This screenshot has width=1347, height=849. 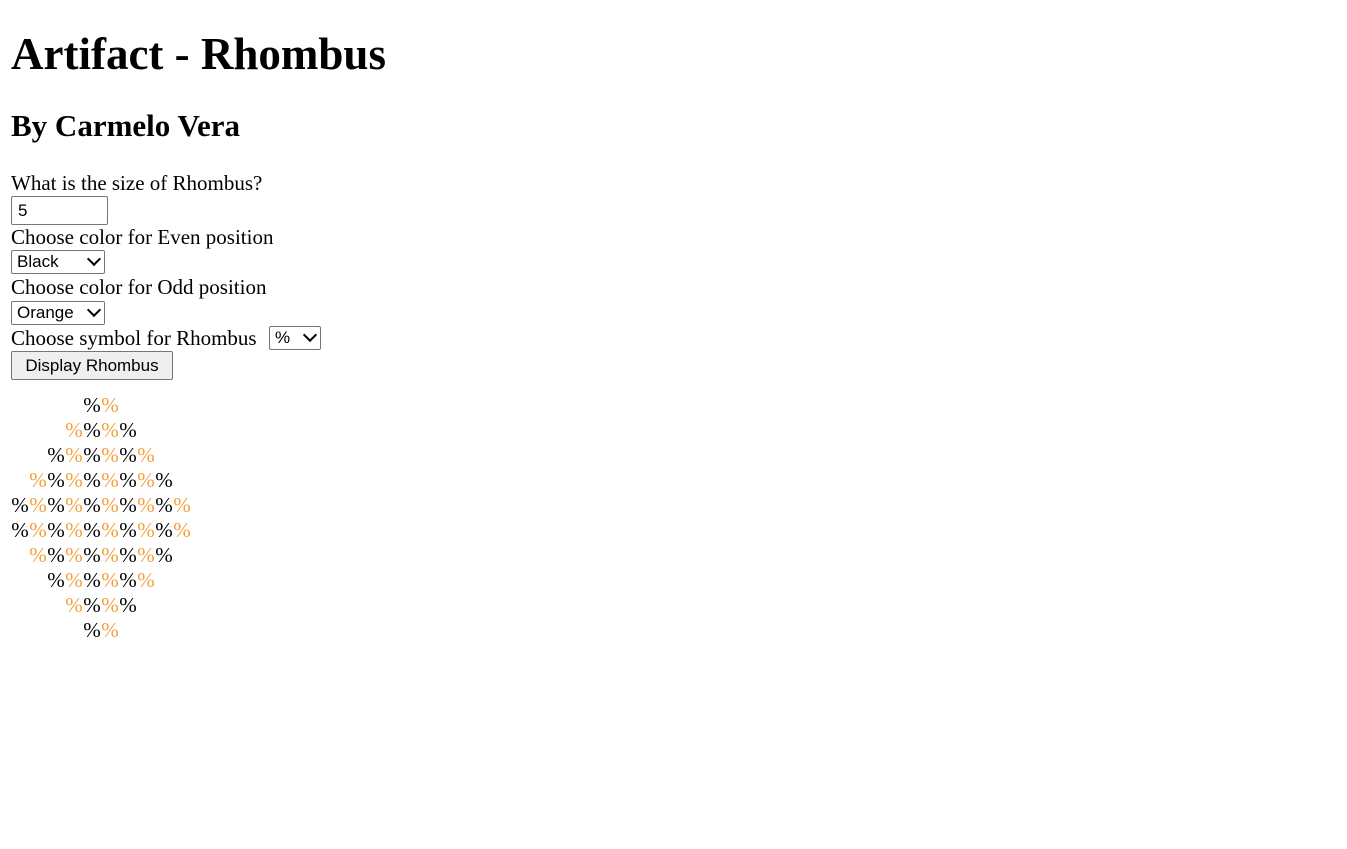 What do you see at coordinates (38, 261) in the screenshot?
I see `even-color-value: Black` at bounding box center [38, 261].